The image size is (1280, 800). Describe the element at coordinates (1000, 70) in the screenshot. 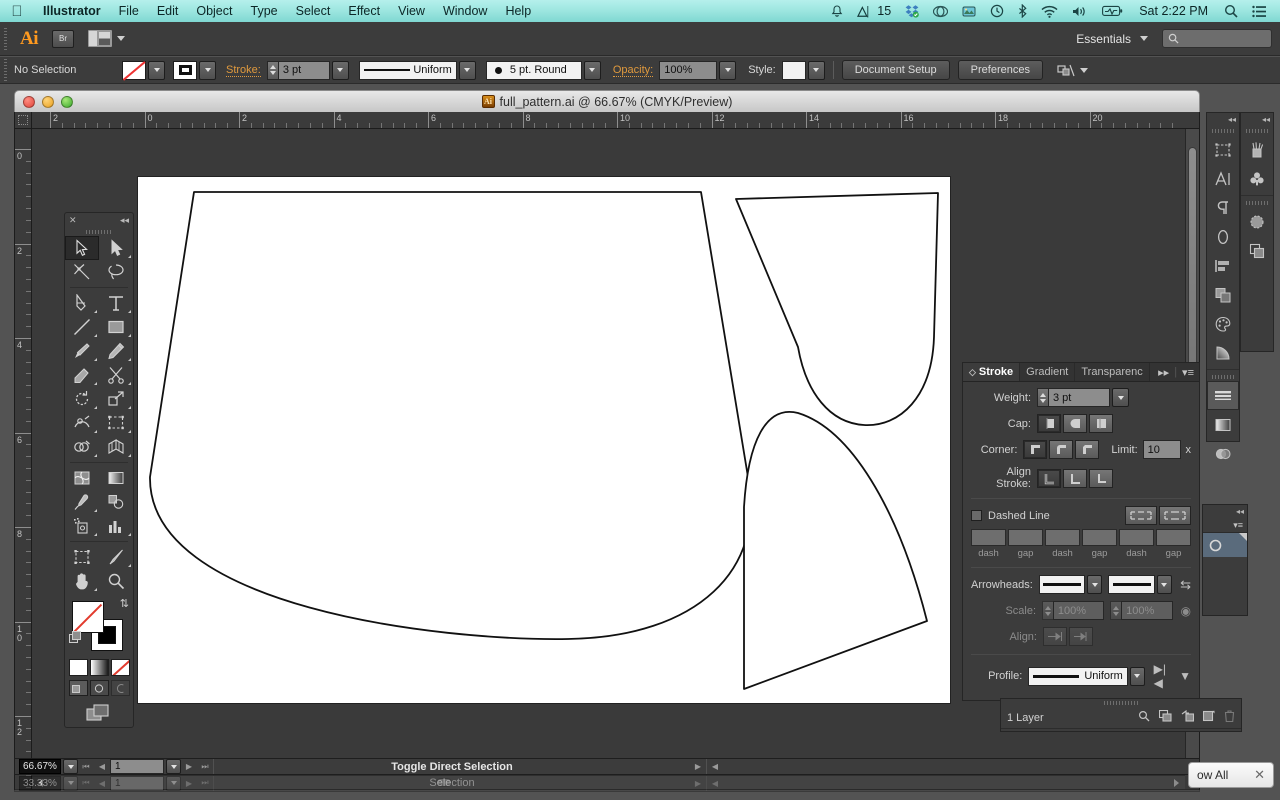

I see `preferences-button: Preferences` at that location.